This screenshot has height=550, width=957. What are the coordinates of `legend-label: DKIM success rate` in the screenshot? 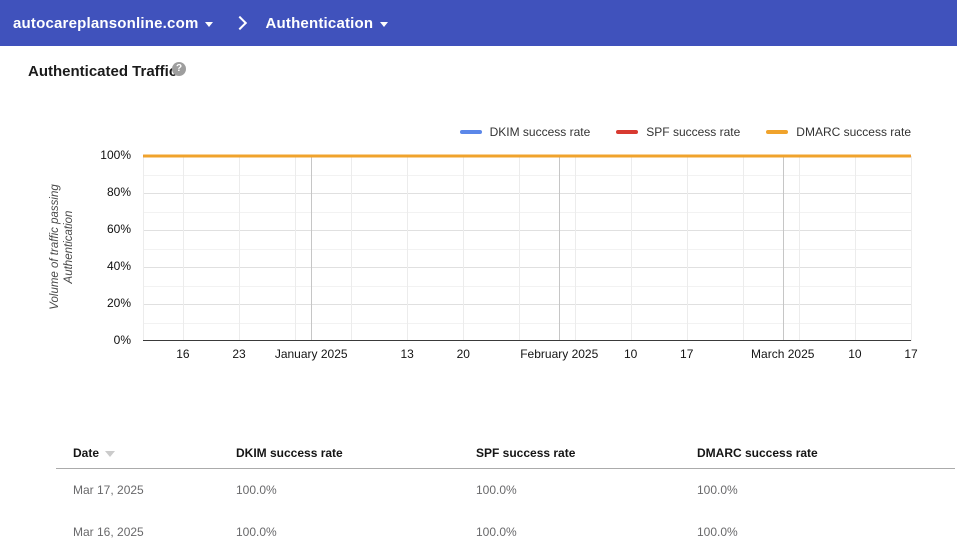 It's located at (540, 132).